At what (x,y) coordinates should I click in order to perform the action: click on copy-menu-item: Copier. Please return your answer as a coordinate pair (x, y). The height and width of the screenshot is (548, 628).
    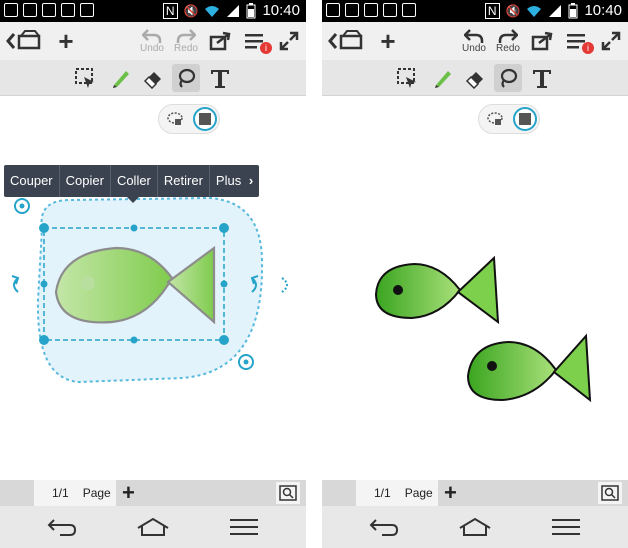
    Looking at the image, I should click on (85, 181).